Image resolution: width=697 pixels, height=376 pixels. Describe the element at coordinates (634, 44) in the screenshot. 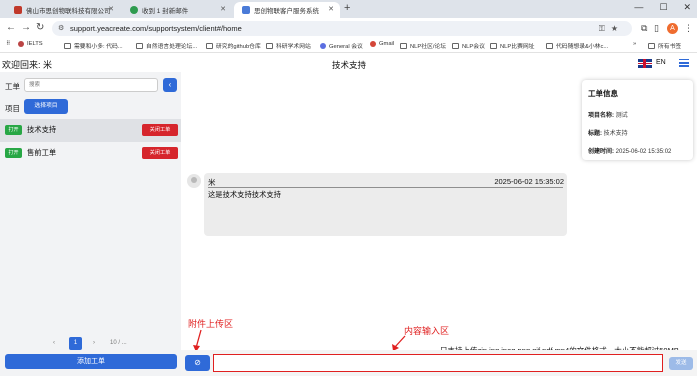

I see `more-bookmarks-icon: »` at that location.